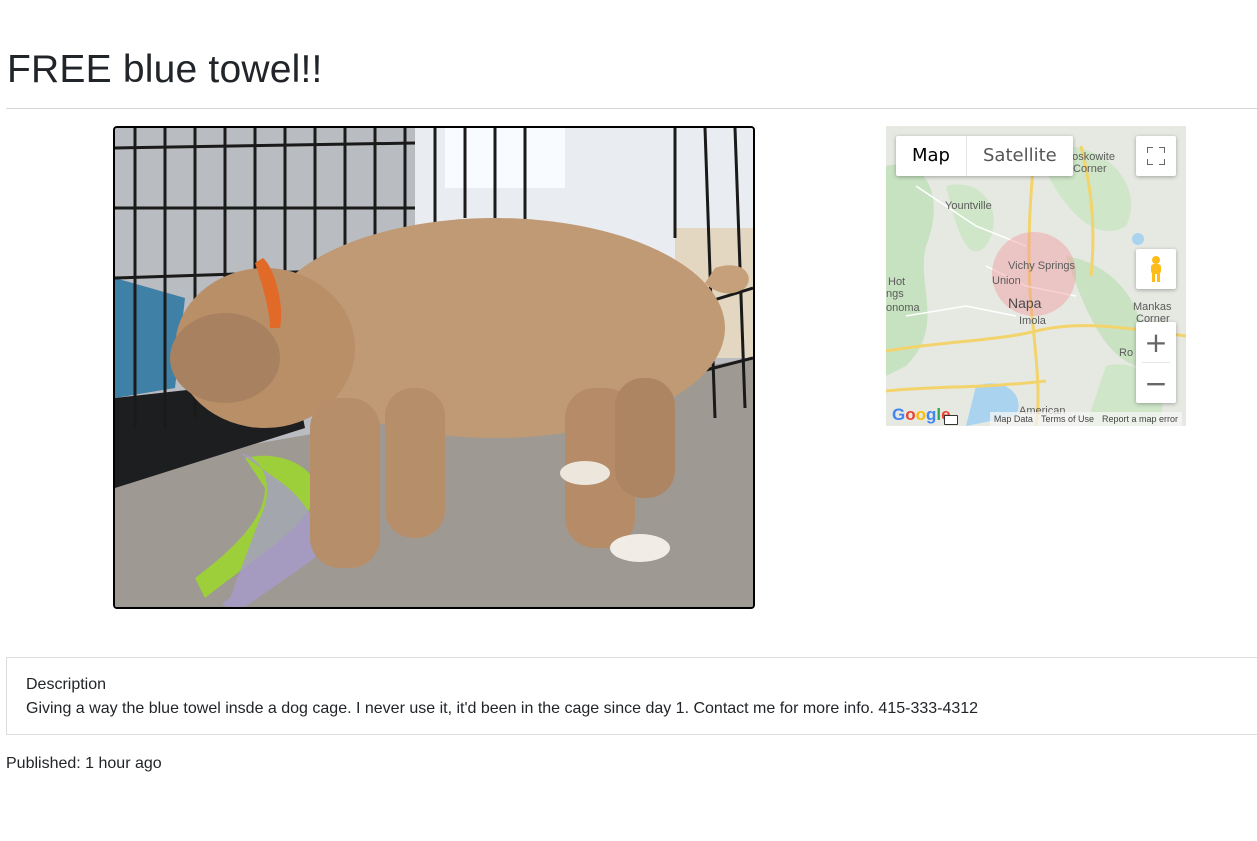  I want to click on description-label: Description, so click(66, 684).